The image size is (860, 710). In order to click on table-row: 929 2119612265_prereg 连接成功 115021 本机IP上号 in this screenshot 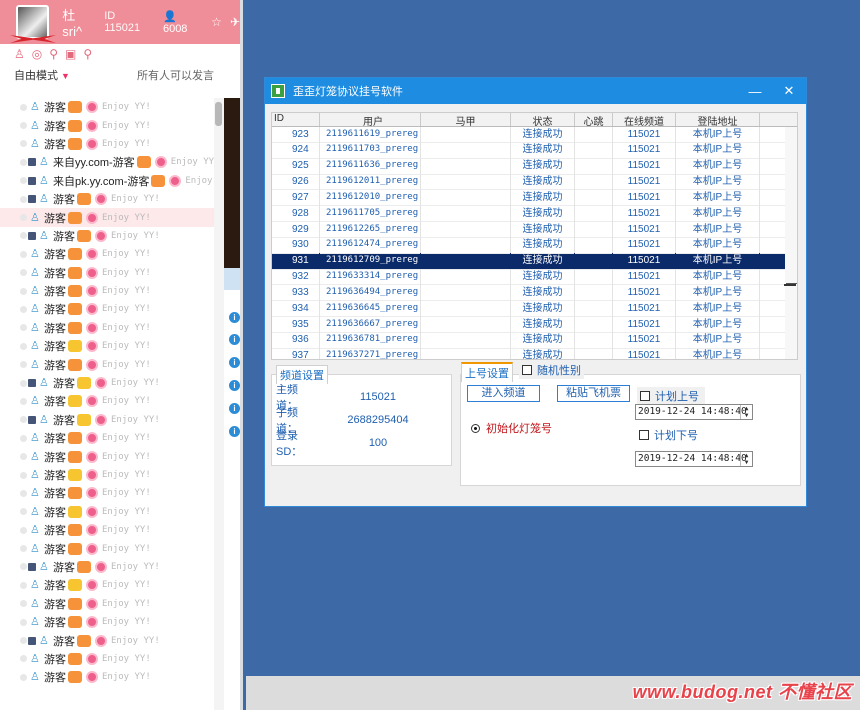, I will do `click(534, 229)`.